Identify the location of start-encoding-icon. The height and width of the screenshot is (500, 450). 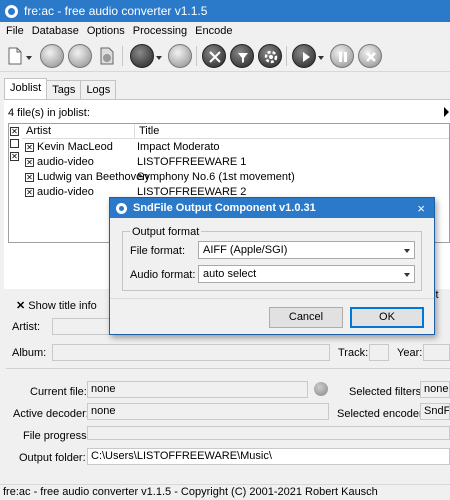
(304, 56).